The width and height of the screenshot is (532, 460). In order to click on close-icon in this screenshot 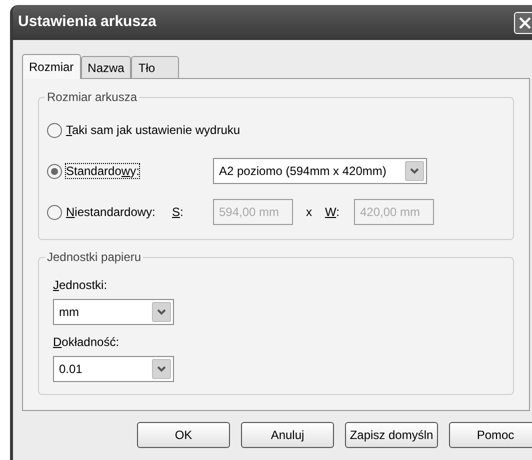, I will do `click(525, 22)`.